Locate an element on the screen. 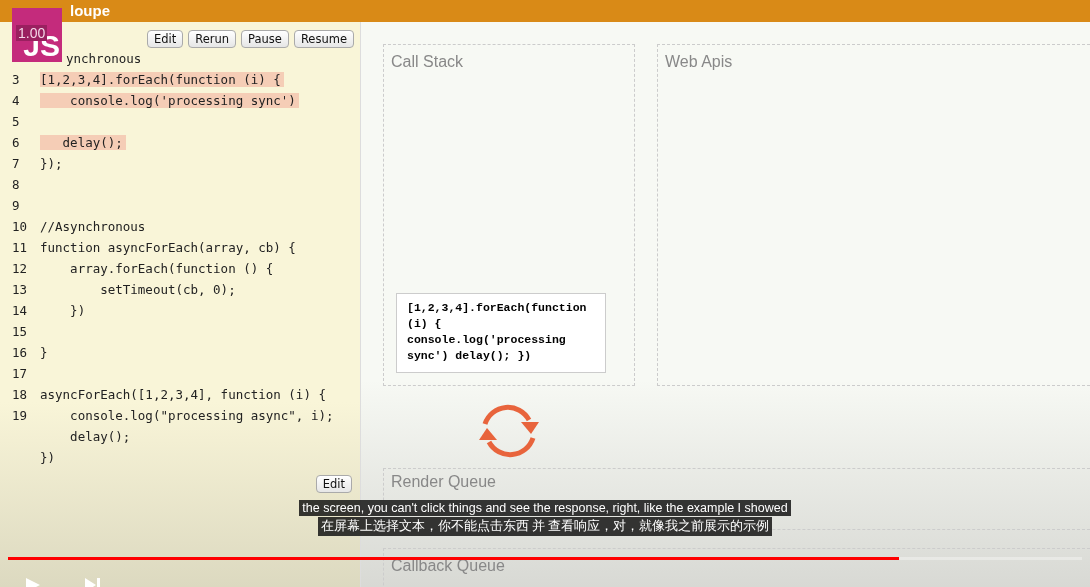 The width and height of the screenshot is (1090, 587). line-number: 7 is located at coordinates (16, 163).